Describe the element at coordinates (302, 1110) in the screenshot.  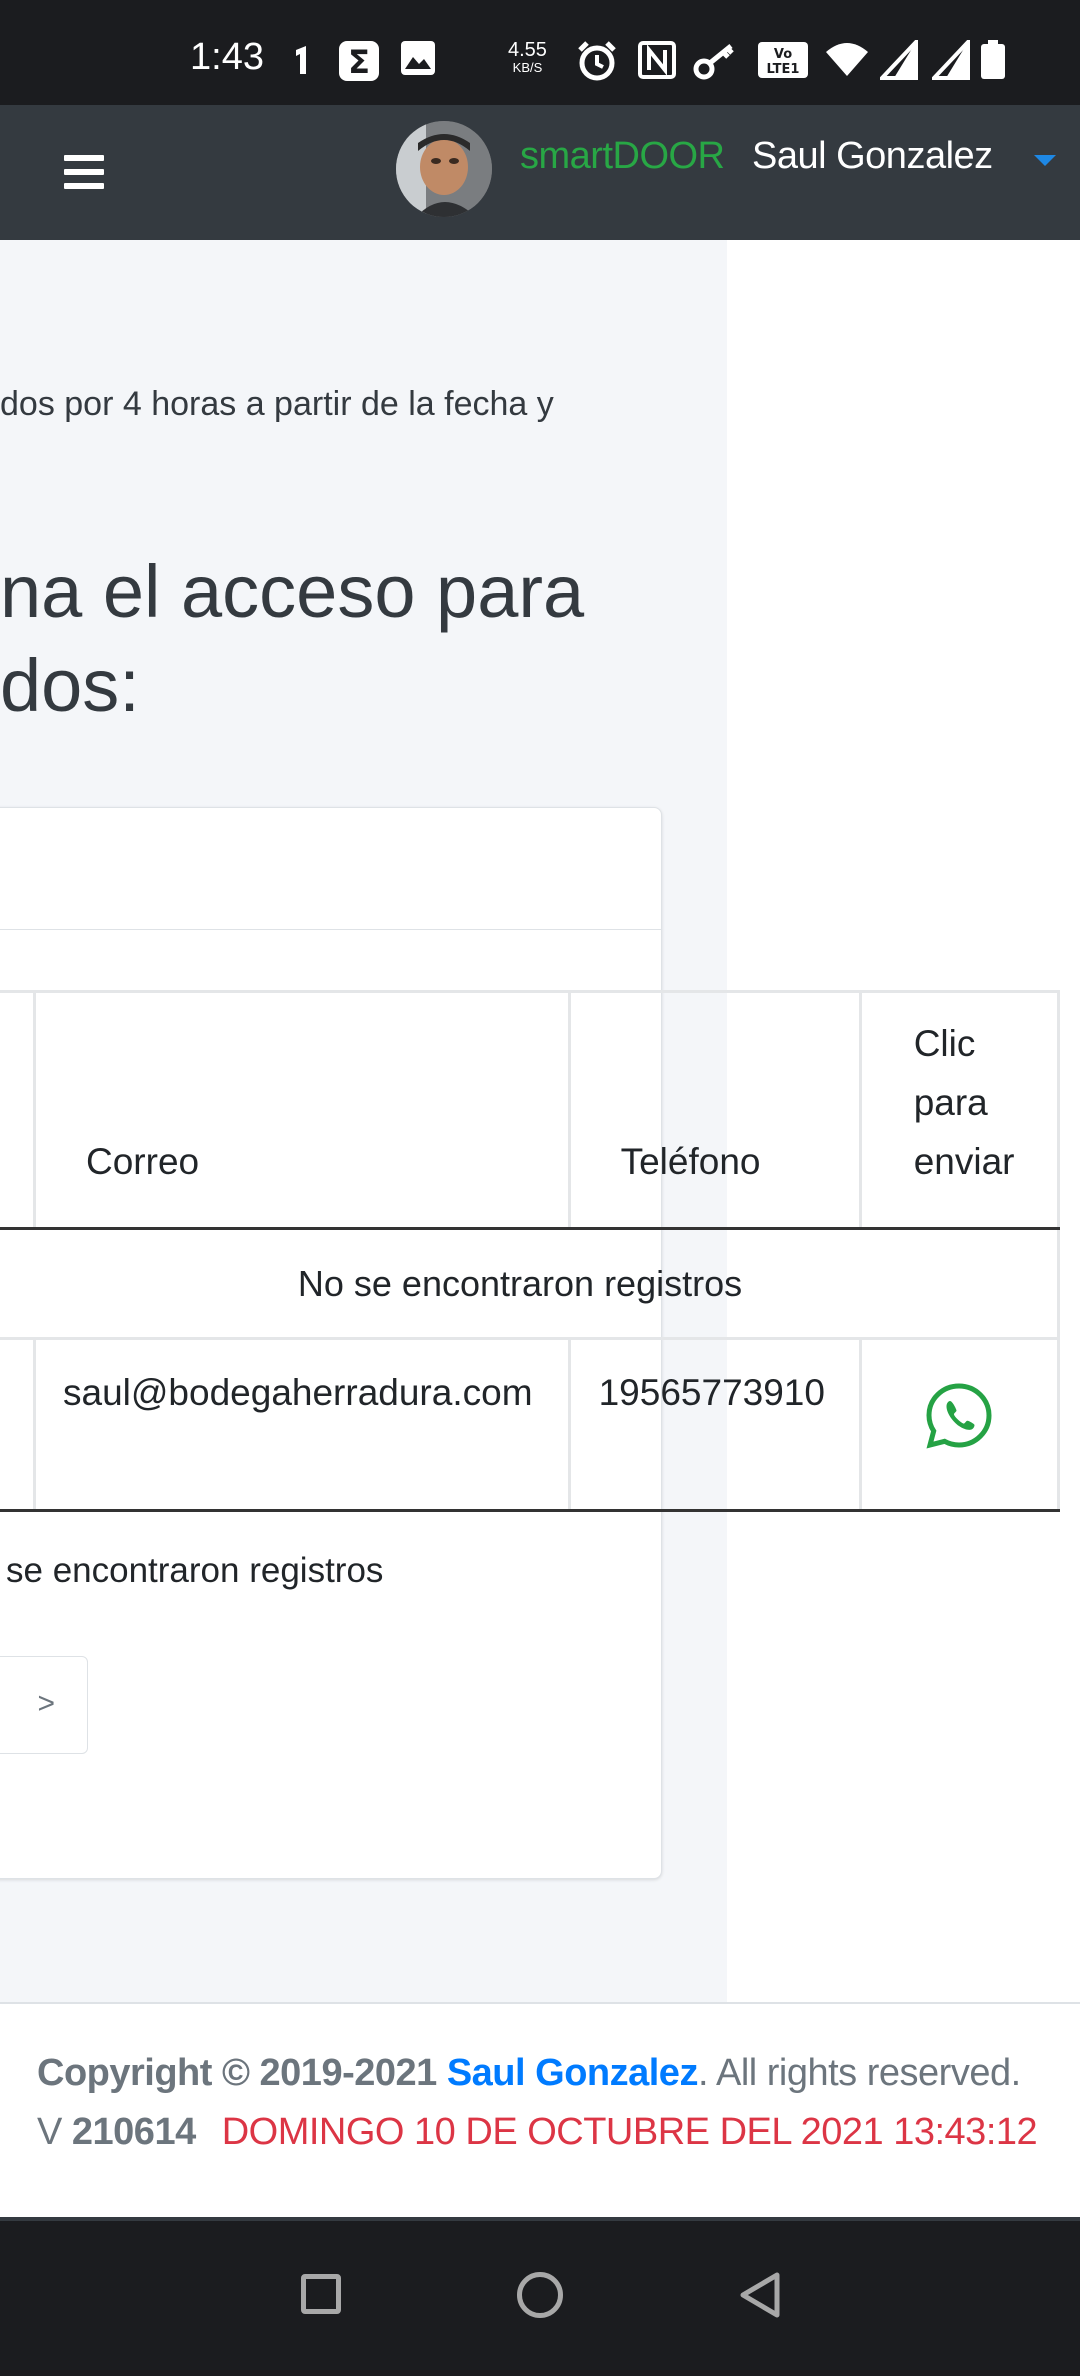
I see `table-header-correo: Correo` at that location.